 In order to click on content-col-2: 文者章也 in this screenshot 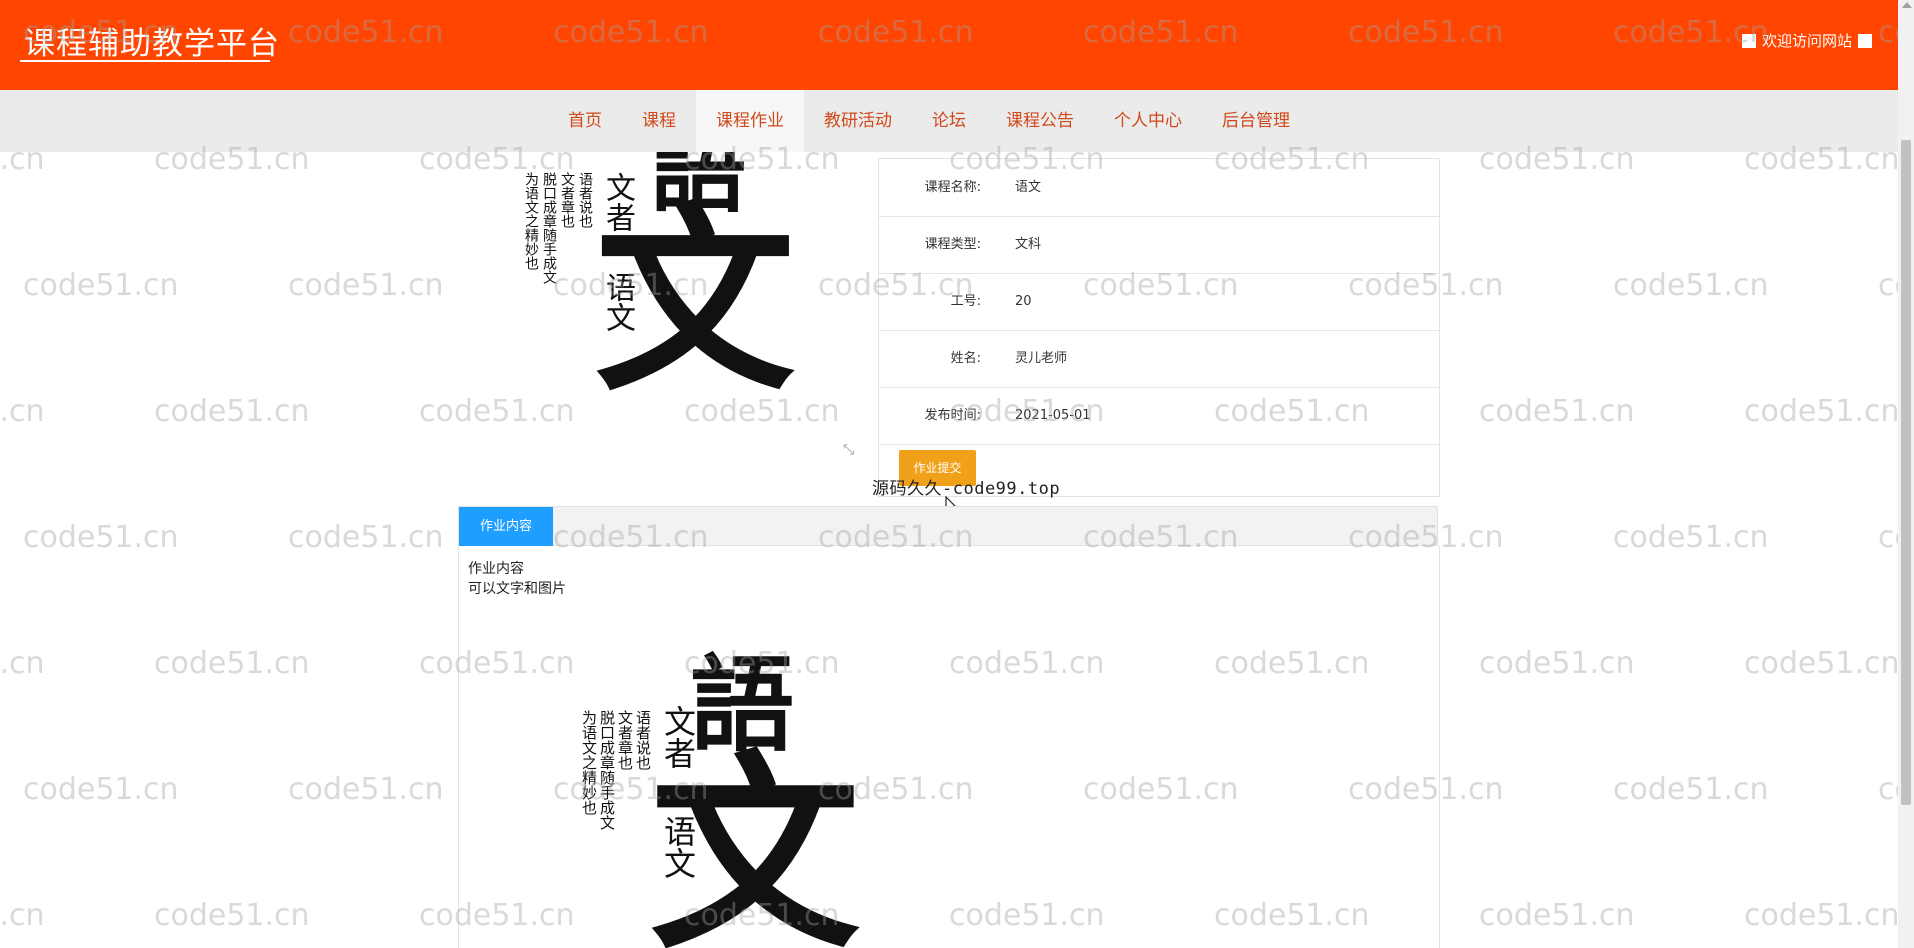, I will do `click(625, 740)`.